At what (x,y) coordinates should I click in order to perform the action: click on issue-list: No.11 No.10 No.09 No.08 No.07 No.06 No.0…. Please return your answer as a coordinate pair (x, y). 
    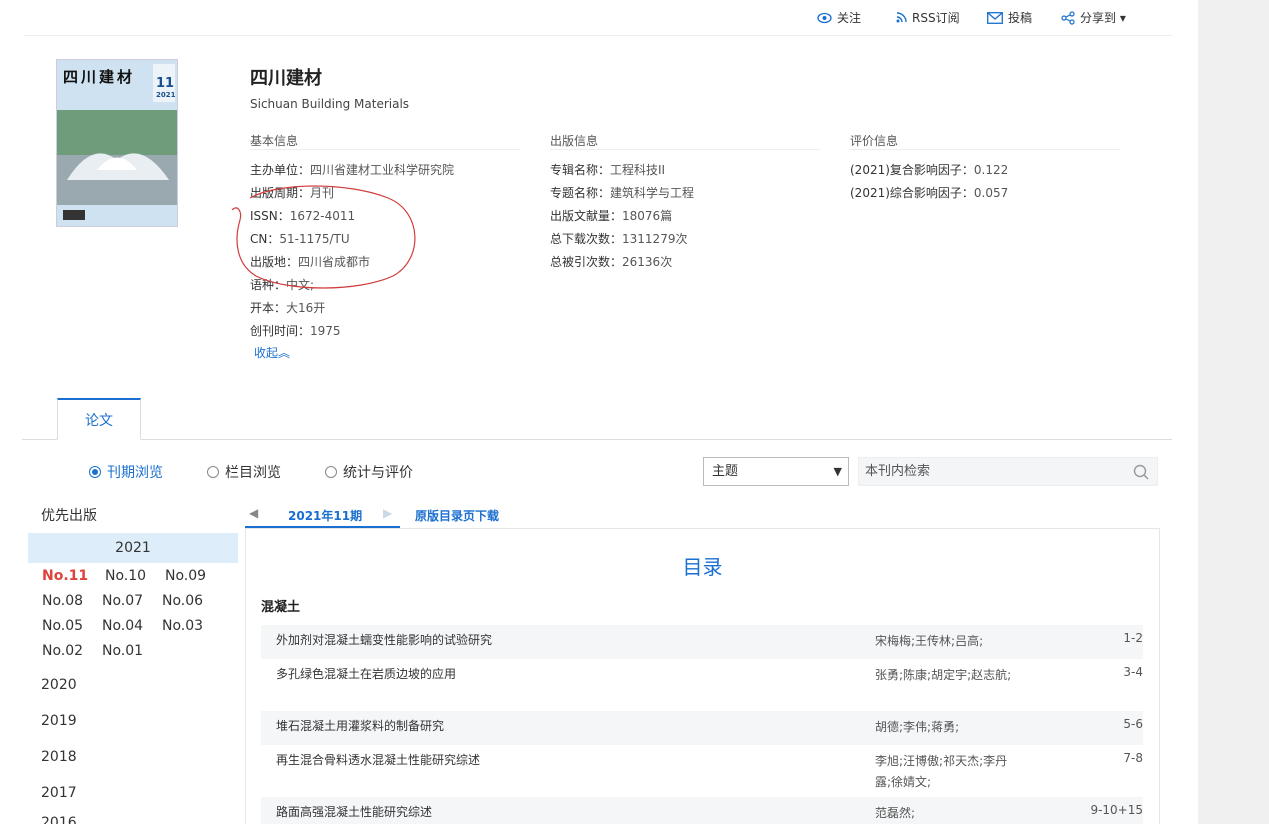
    Looking at the image, I should click on (133, 614).